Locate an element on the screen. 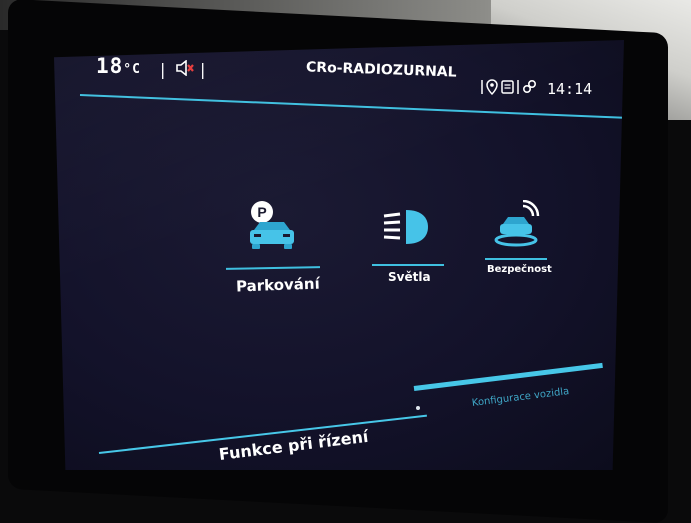  menu-tile-safety: Bezpečnost is located at coordinates (524, 249).